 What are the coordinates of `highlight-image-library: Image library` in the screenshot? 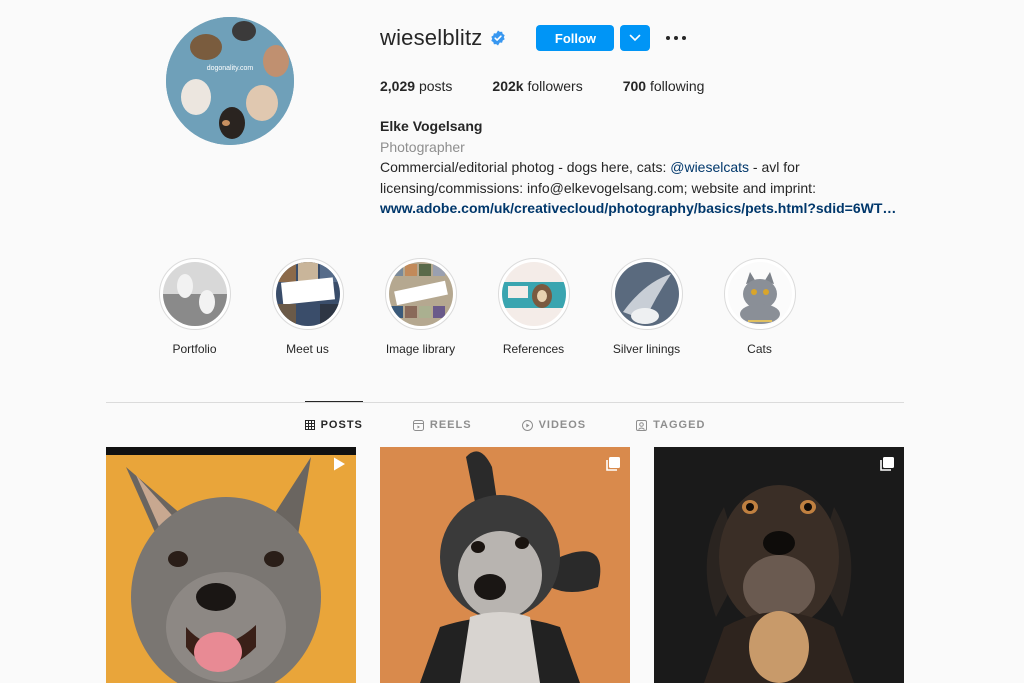 It's located at (420, 307).